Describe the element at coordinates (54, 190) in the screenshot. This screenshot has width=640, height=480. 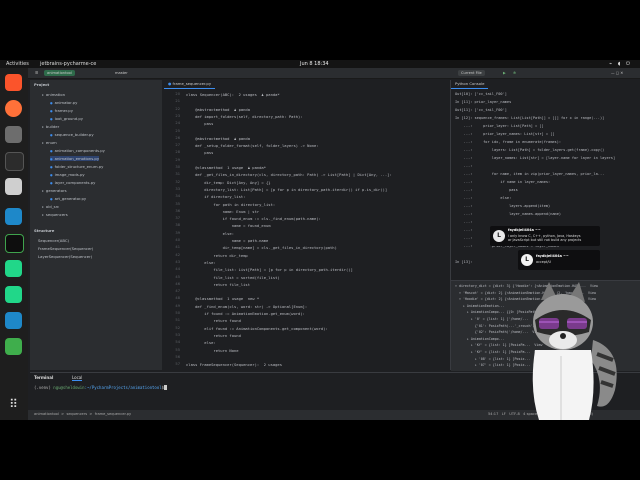
I see `tree-folder: generators` at that location.